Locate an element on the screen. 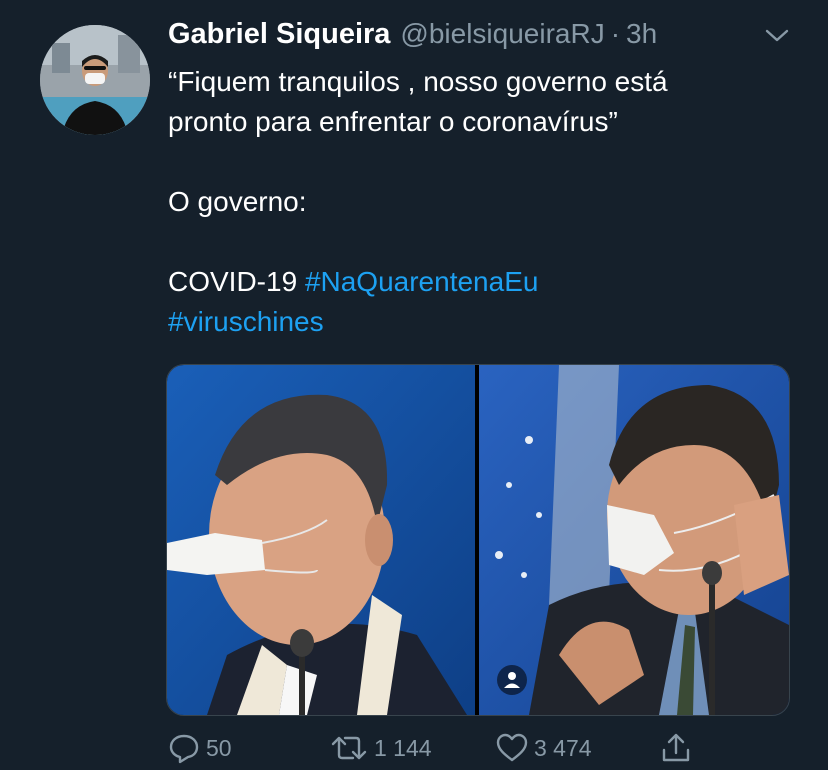  covid-text: COVID-19 is located at coordinates (233, 281).